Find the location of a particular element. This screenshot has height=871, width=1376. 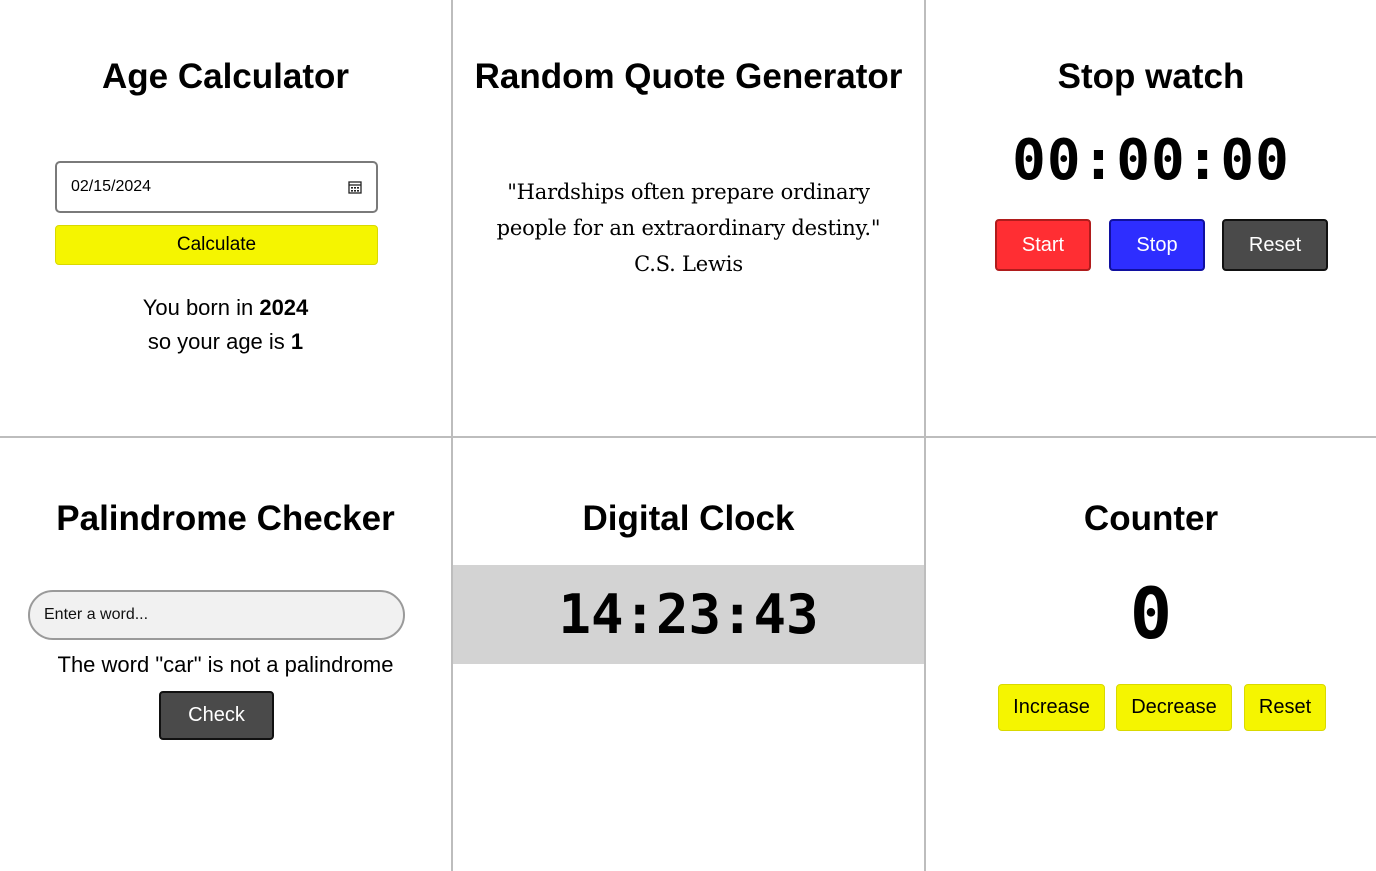

stopwatch-start-button: Start is located at coordinates (1043, 245).